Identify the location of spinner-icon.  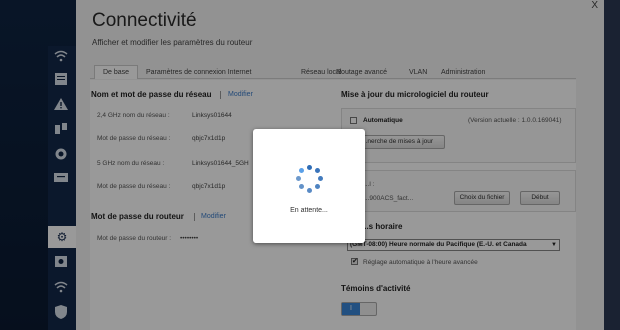
(309, 179).